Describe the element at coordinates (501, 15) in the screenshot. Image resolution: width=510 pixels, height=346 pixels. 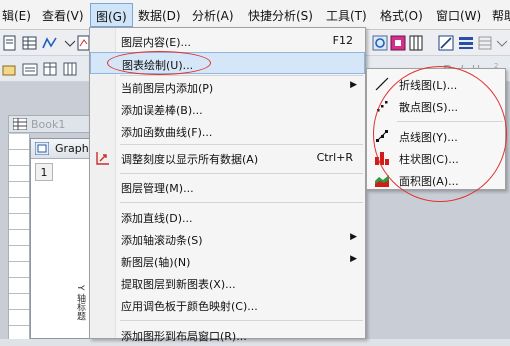
I see `menu-help: 帮助` at that location.